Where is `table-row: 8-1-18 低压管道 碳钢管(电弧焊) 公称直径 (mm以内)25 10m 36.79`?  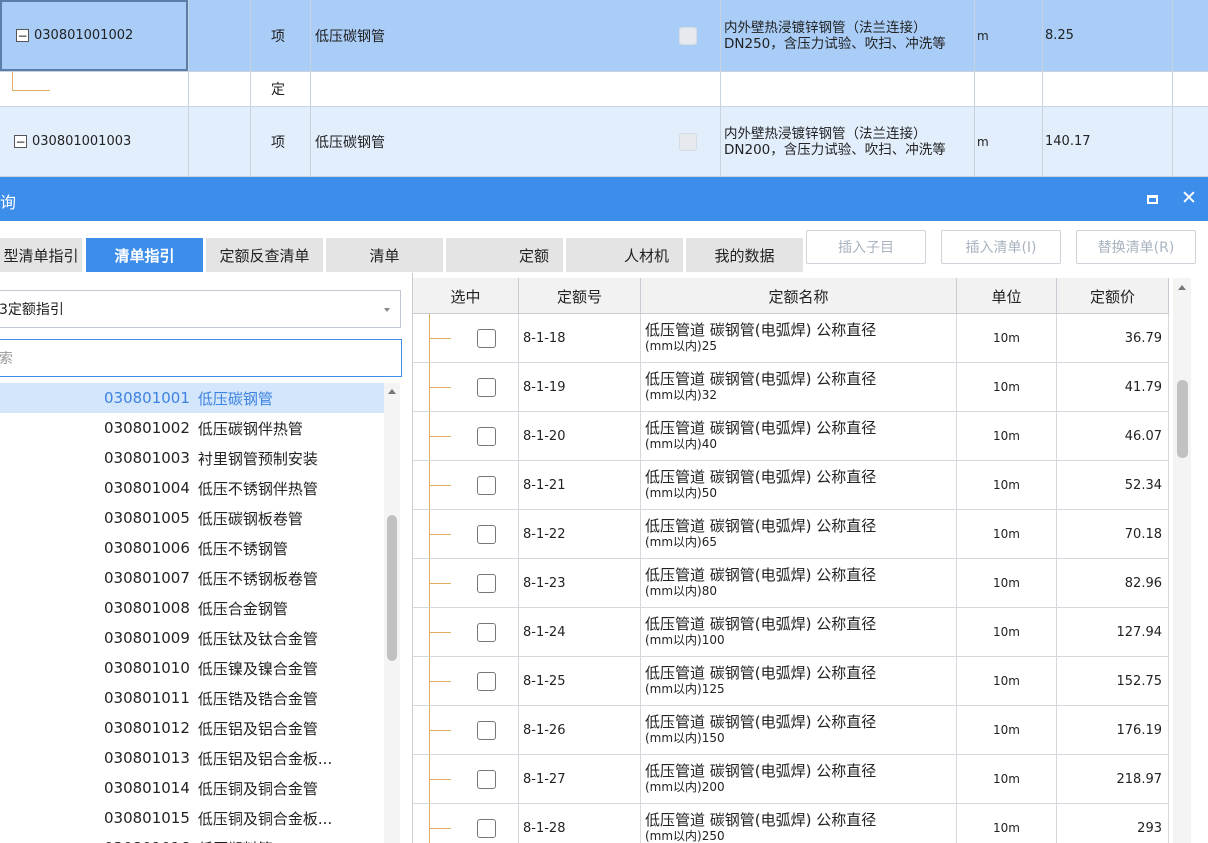
table-row: 8-1-18 低压管道 碳钢管(电弧焊) 公称直径 (mm以内)25 10m 36.79 is located at coordinates (791, 338).